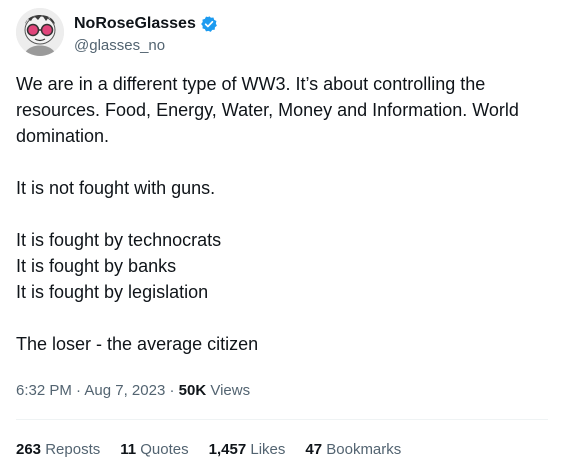 The width and height of the screenshot is (564, 462). I want to click on likes-label: Likes, so click(268, 449).